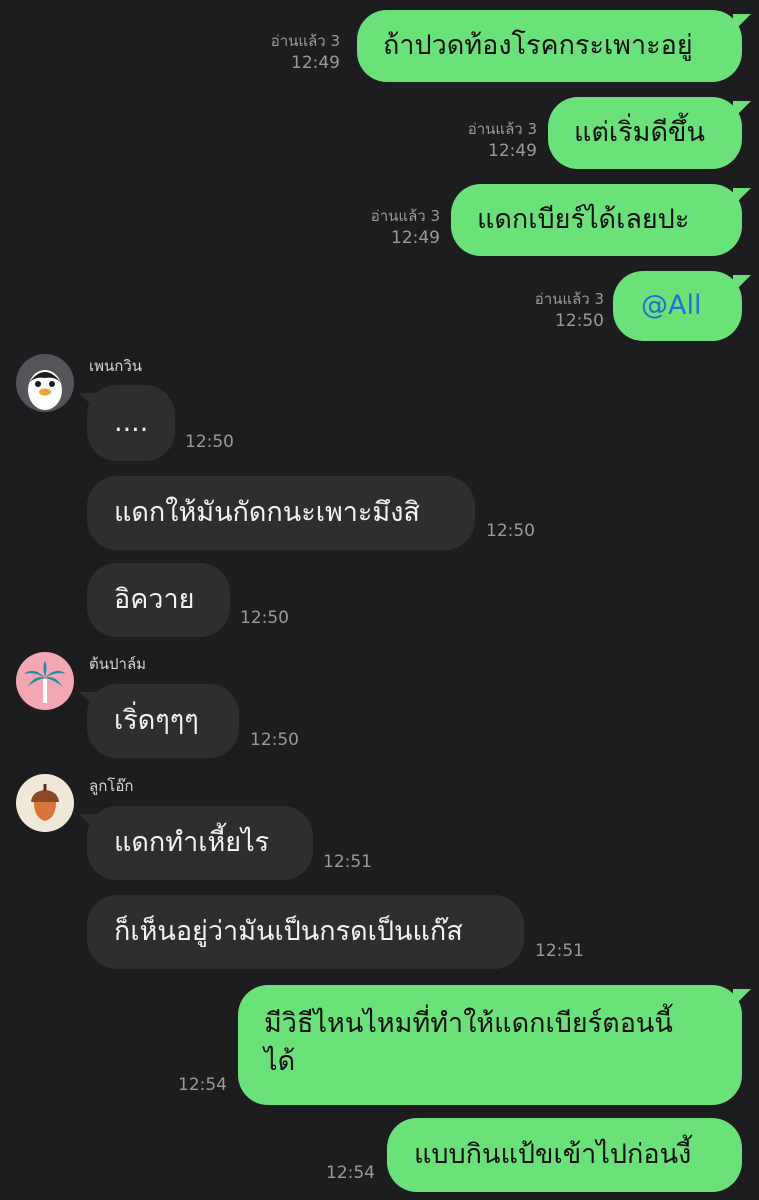 The image size is (759, 1200). What do you see at coordinates (639, 132) in the screenshot?
I see `message-text: แต่เริ่มดีขึ้น` at bounding box center [639, 132].